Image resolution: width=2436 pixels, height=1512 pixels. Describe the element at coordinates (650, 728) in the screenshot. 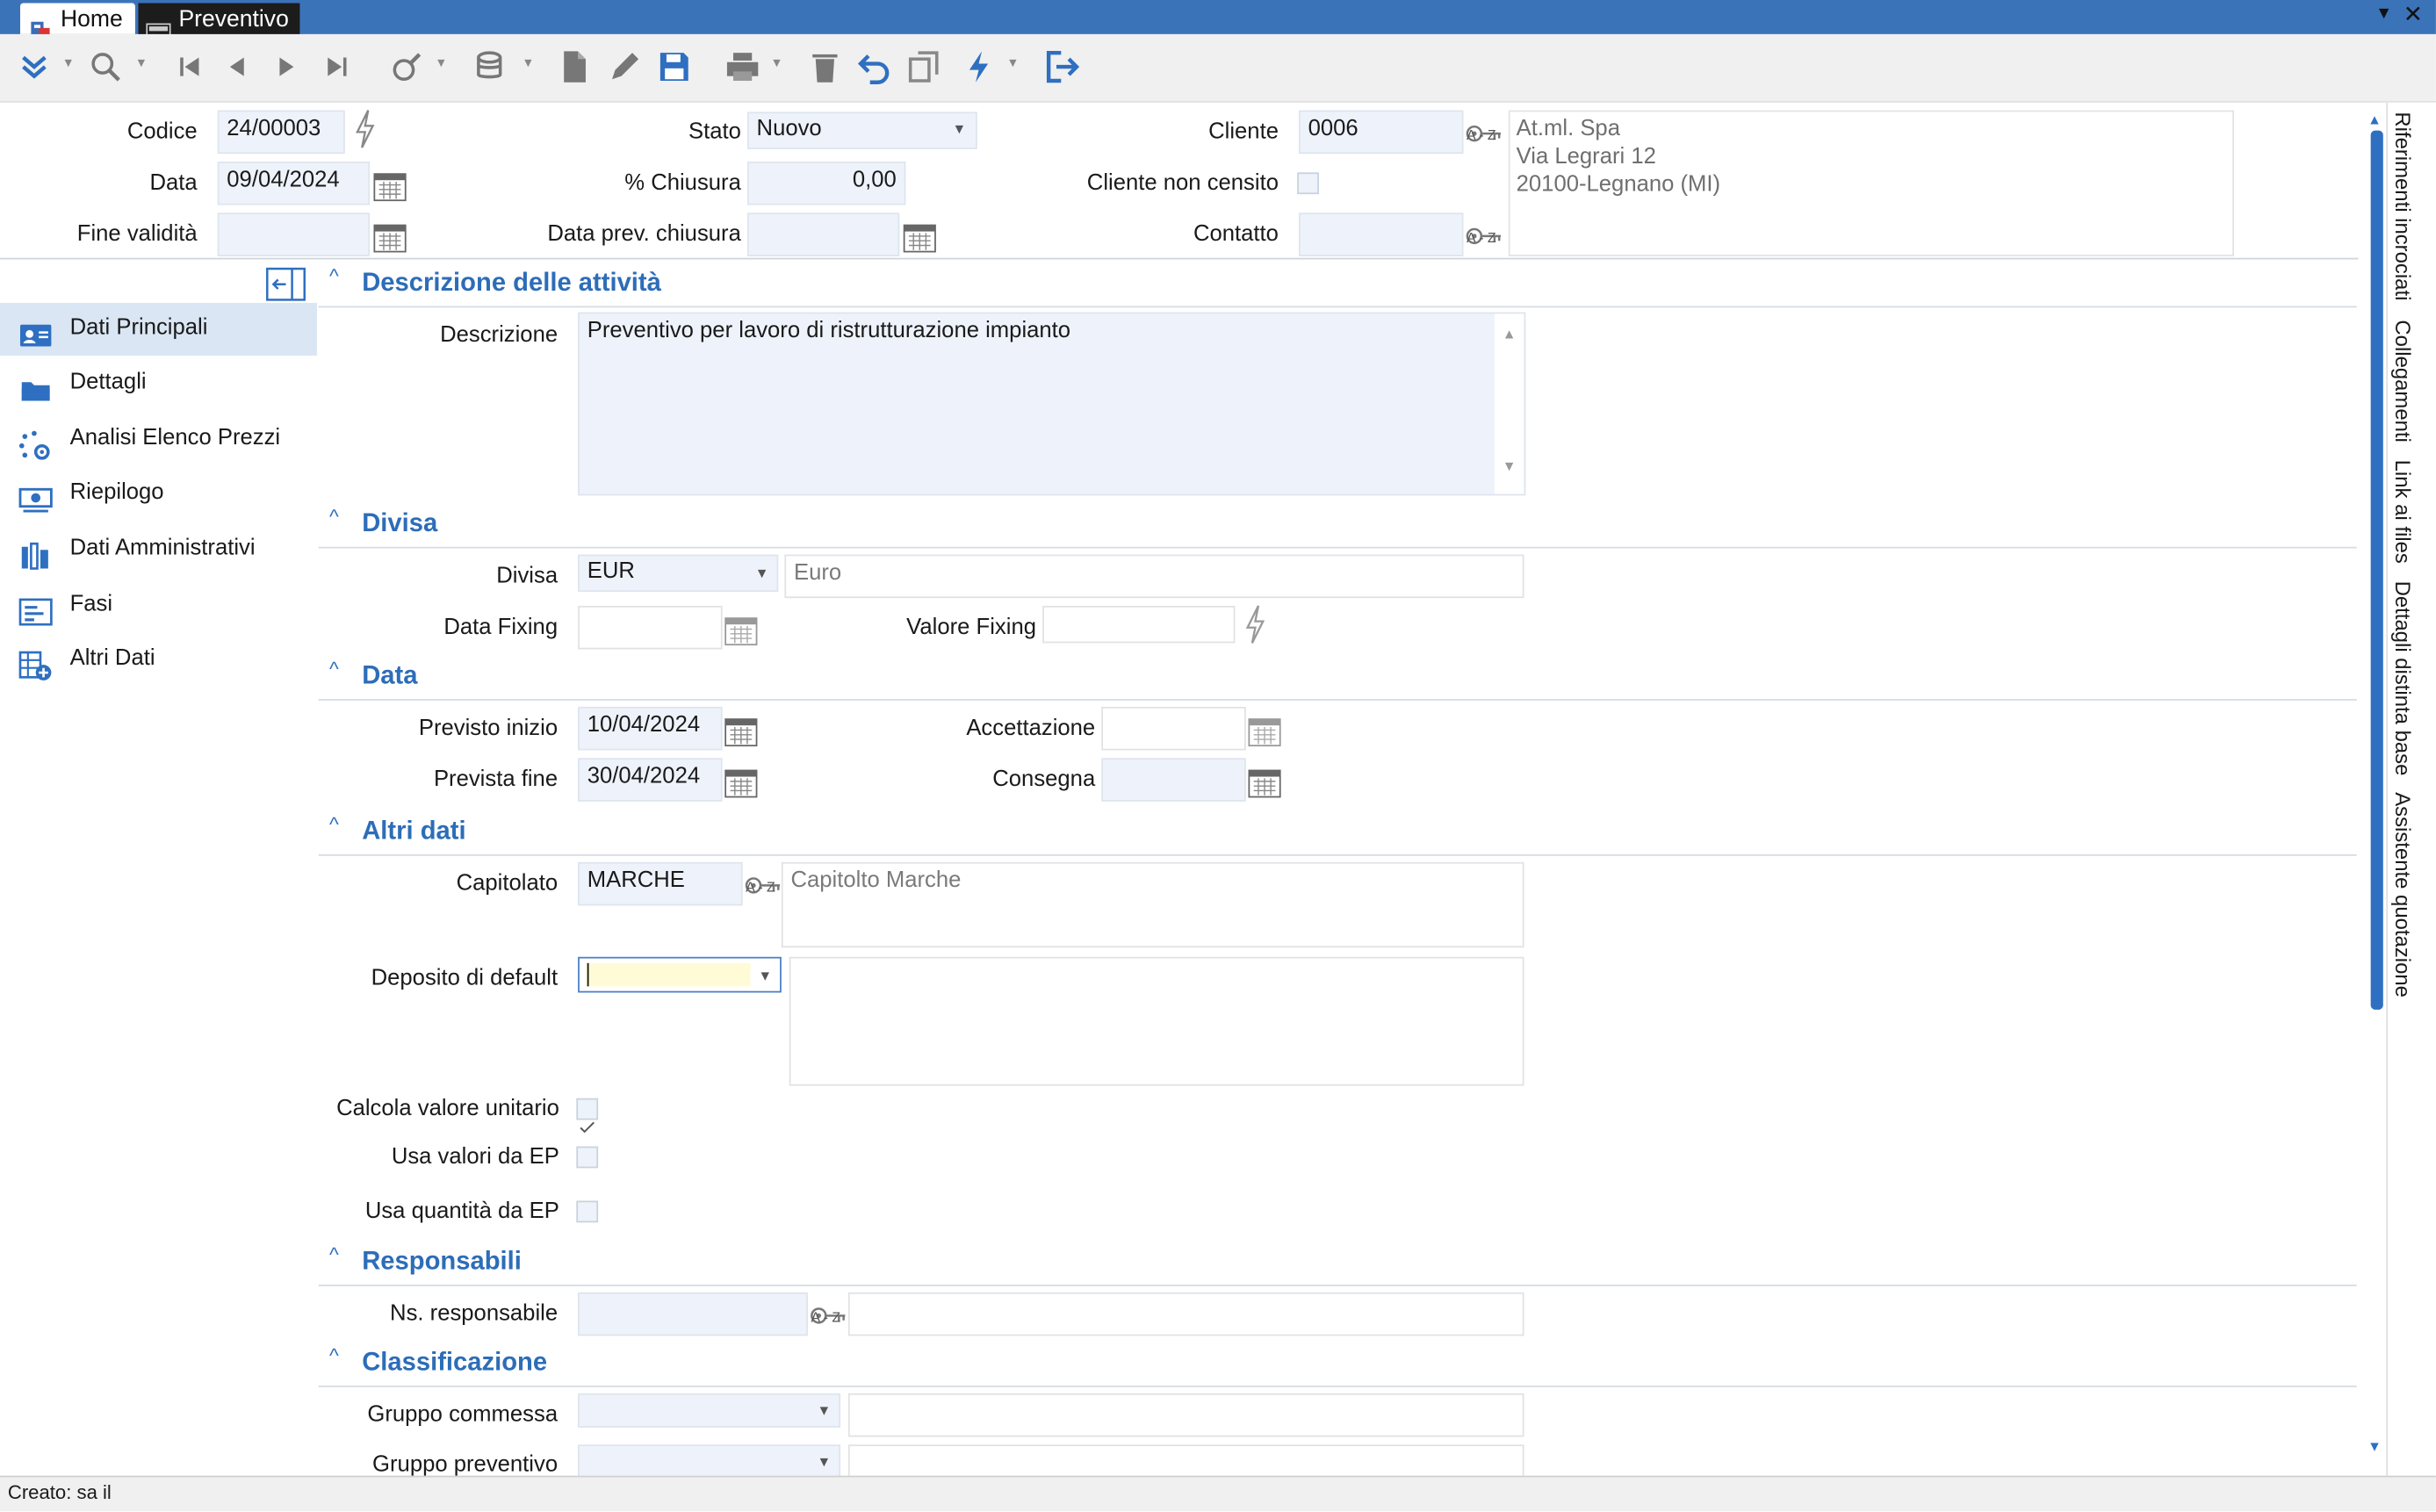

I see `previsto-inizio-field: 10/04/2024` at that location.